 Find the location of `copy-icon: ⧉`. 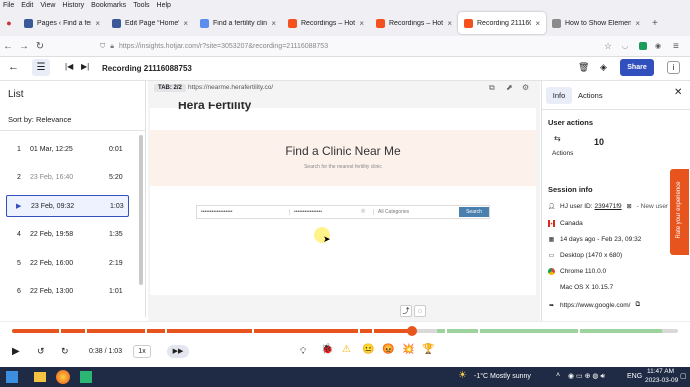

copy-icon: ⧉ is located at coordinates (492, 88).